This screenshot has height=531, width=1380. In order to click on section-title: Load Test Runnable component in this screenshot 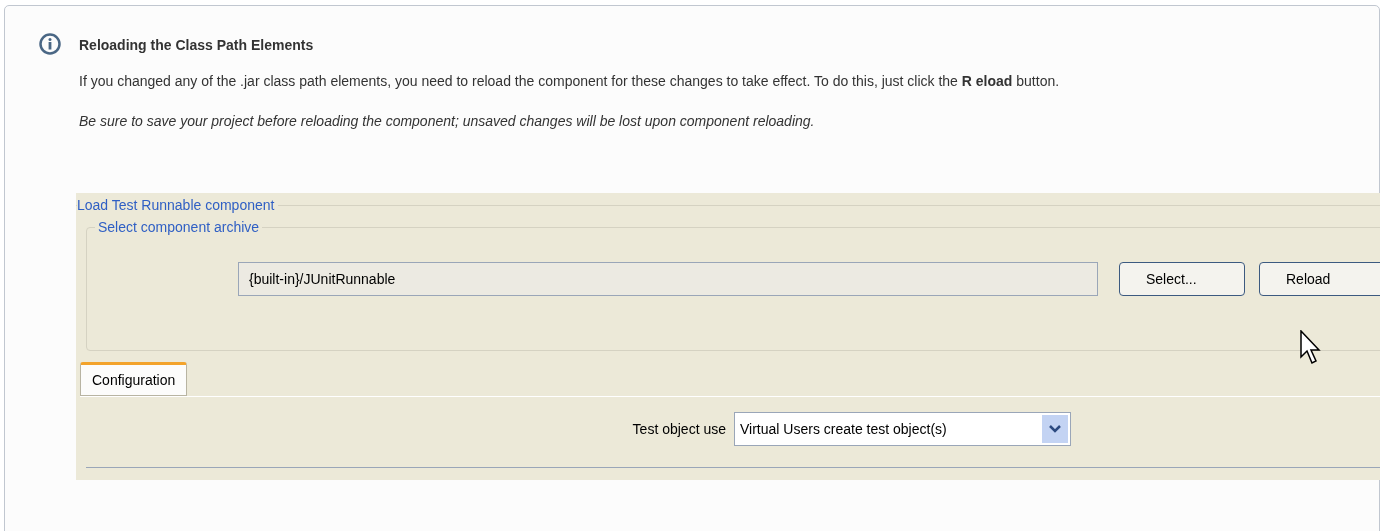, I will do `click(178, 205)`.